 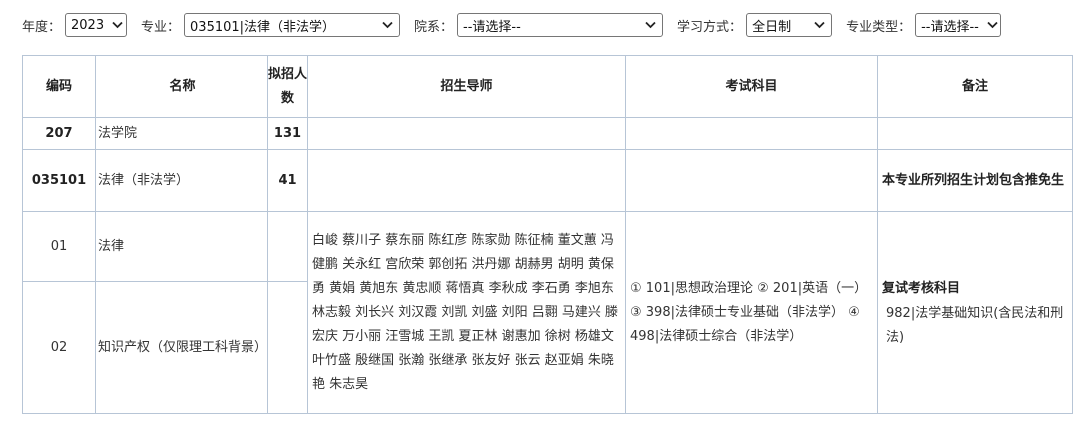 I want to click on major-remark: 本专业所列招生计划包含推免生, so click(x=975, y=180).